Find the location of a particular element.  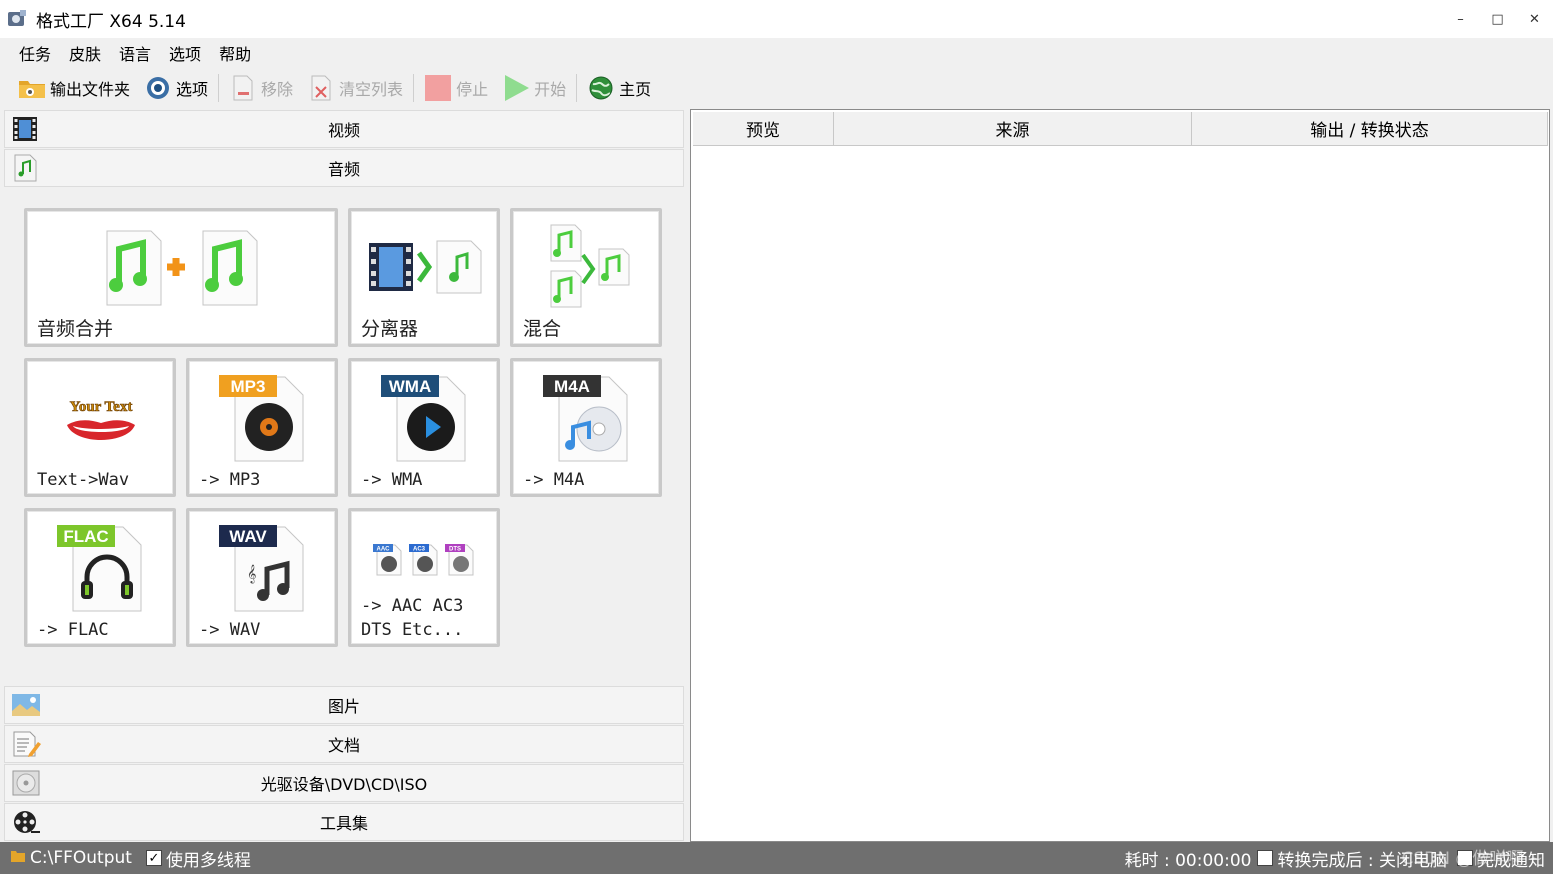

category-disc: 光驱设备\DVD\CD\ISO is located at coordinates (344, 783).